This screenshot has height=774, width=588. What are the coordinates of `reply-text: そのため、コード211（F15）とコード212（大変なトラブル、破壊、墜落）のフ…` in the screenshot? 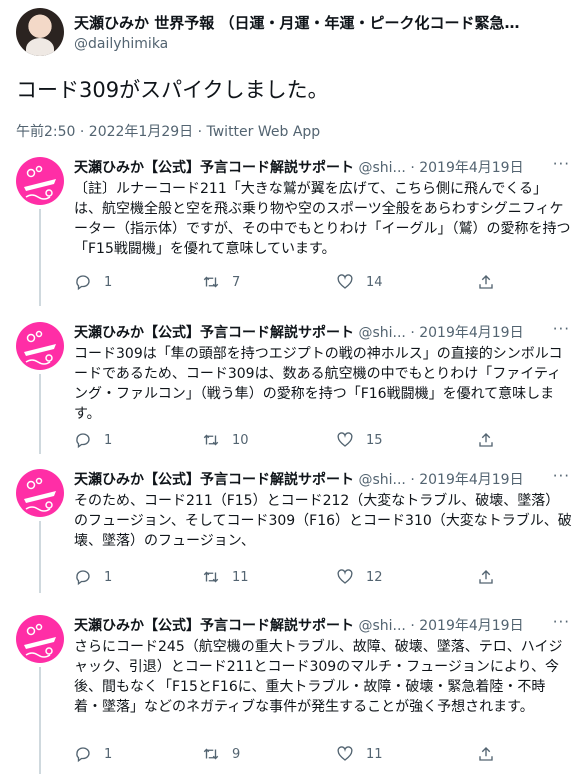 It's located at (323, 521).